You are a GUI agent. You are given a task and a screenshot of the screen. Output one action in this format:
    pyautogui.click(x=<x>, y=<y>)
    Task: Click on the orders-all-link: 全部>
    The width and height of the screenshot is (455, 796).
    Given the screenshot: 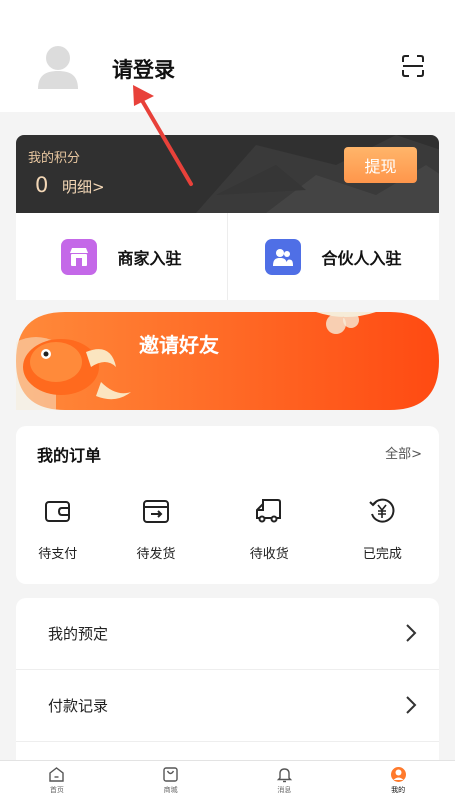 What is the action you would take?
    pyautogui.click(x=403, y=452)
    